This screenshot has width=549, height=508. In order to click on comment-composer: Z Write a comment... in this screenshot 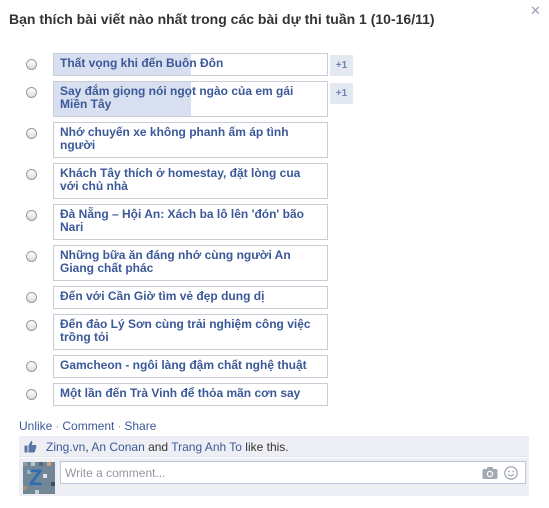, I will do `click(274, 477)`.